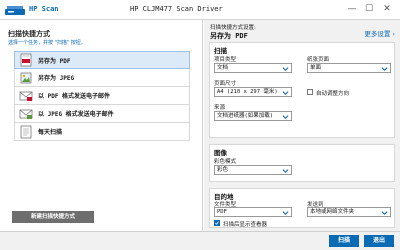 The image size is (400, 250). I want to click on jpeg-icon, so click(26, 77).